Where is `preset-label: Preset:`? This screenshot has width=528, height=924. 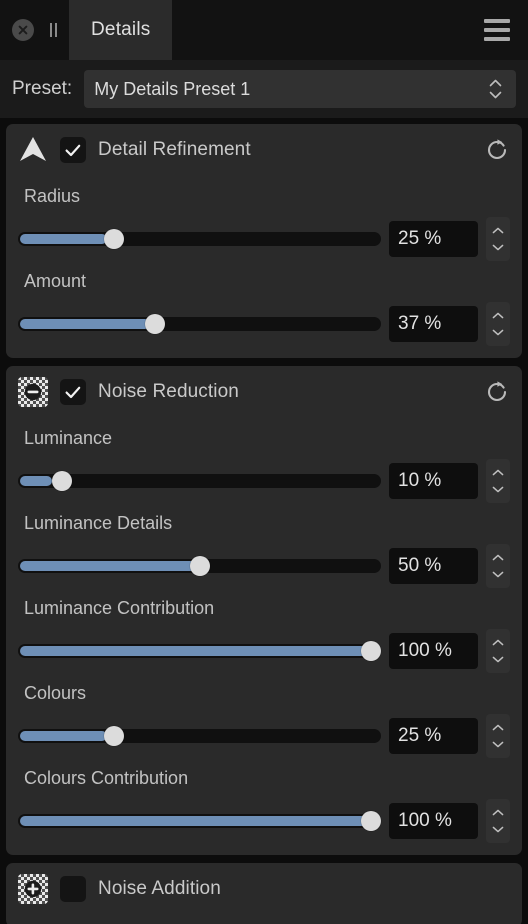 preset-label: Preset: is located at coordinates (42, 88).